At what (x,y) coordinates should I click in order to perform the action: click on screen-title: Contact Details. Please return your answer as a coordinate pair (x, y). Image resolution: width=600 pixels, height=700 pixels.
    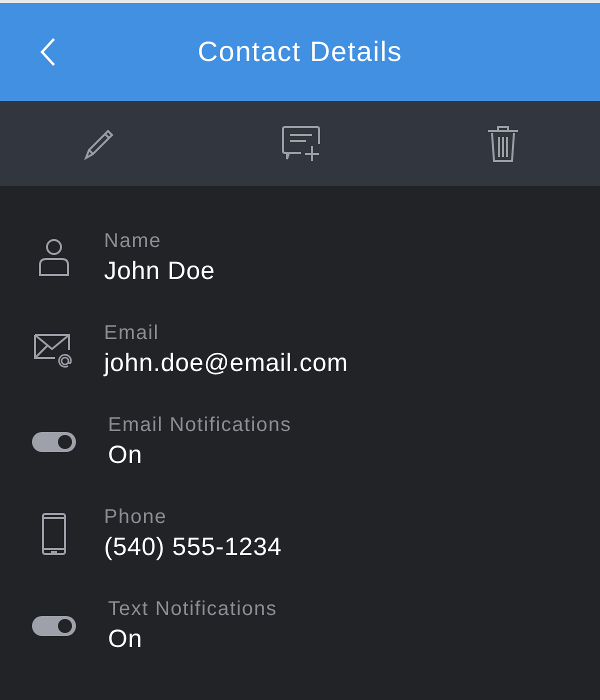
    Looking at the image, I should click on (300, 52).